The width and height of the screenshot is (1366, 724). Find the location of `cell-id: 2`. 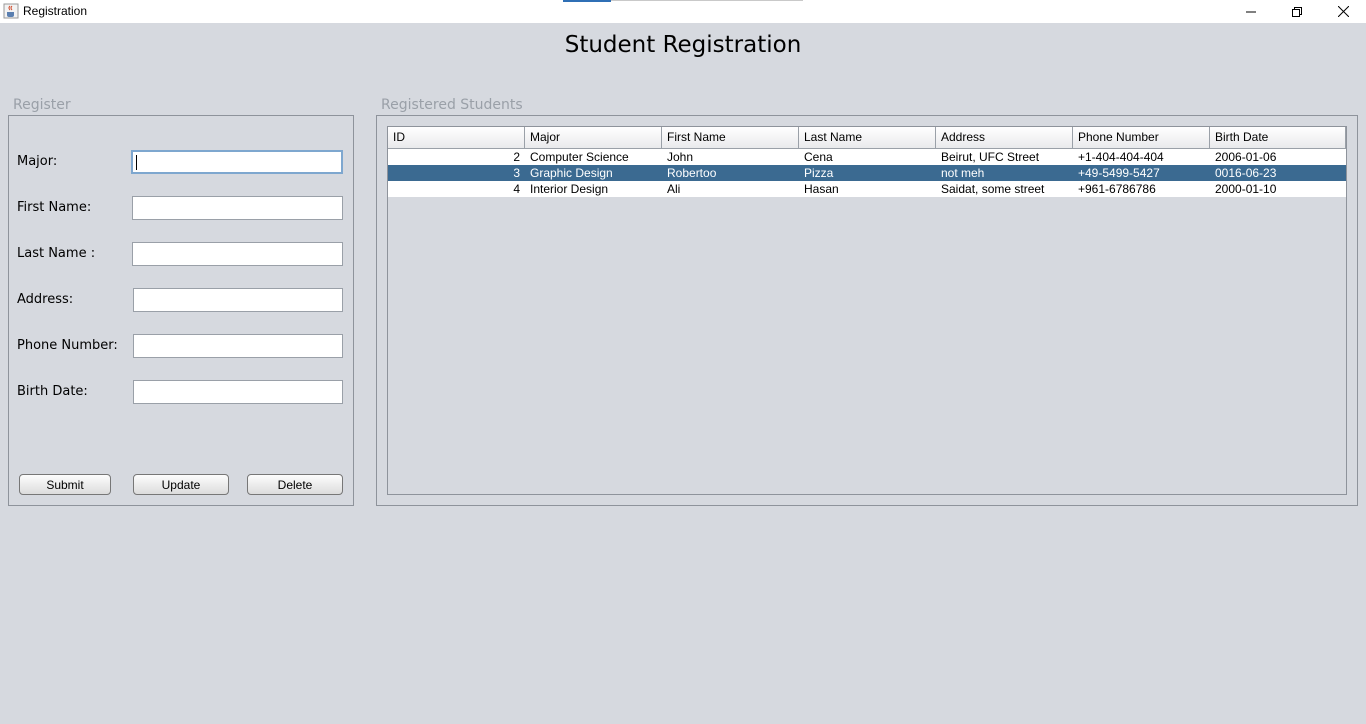

cell-id: 2 is located at coordinates (516, 157).